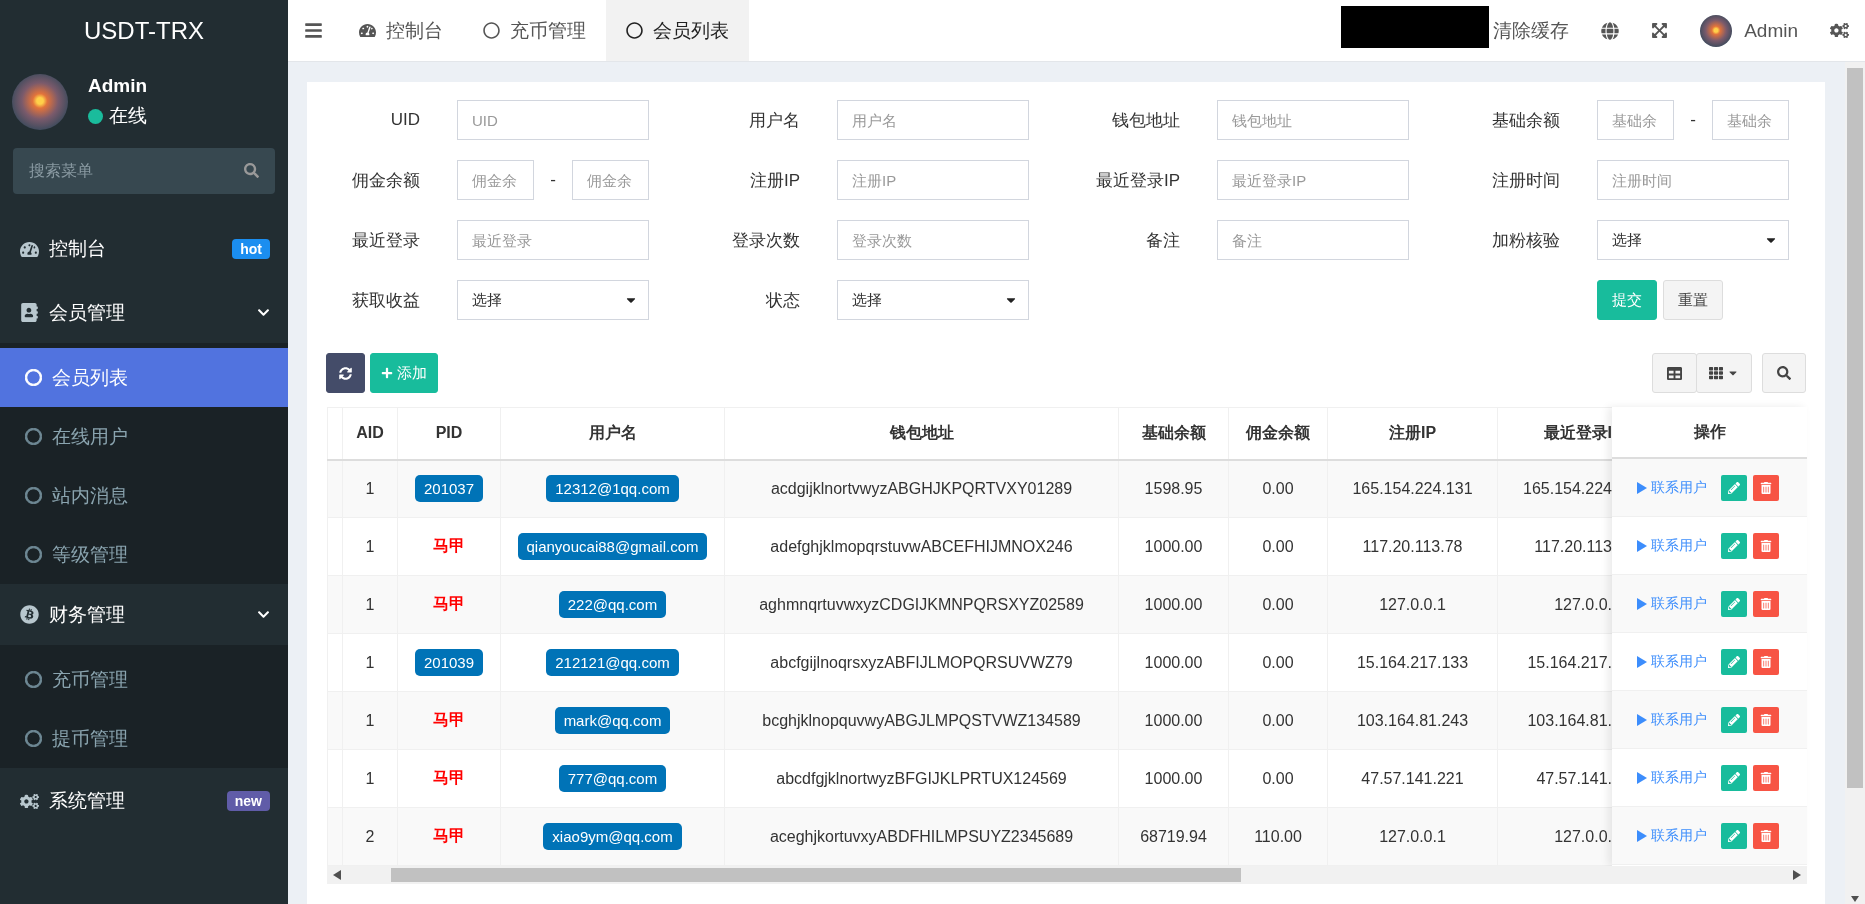 The width and height of the screenshot is (1865, 904). Describe the element at coordinates (144, 495) in the screenshot. I see `submenu-item: 站内消息` at that location.